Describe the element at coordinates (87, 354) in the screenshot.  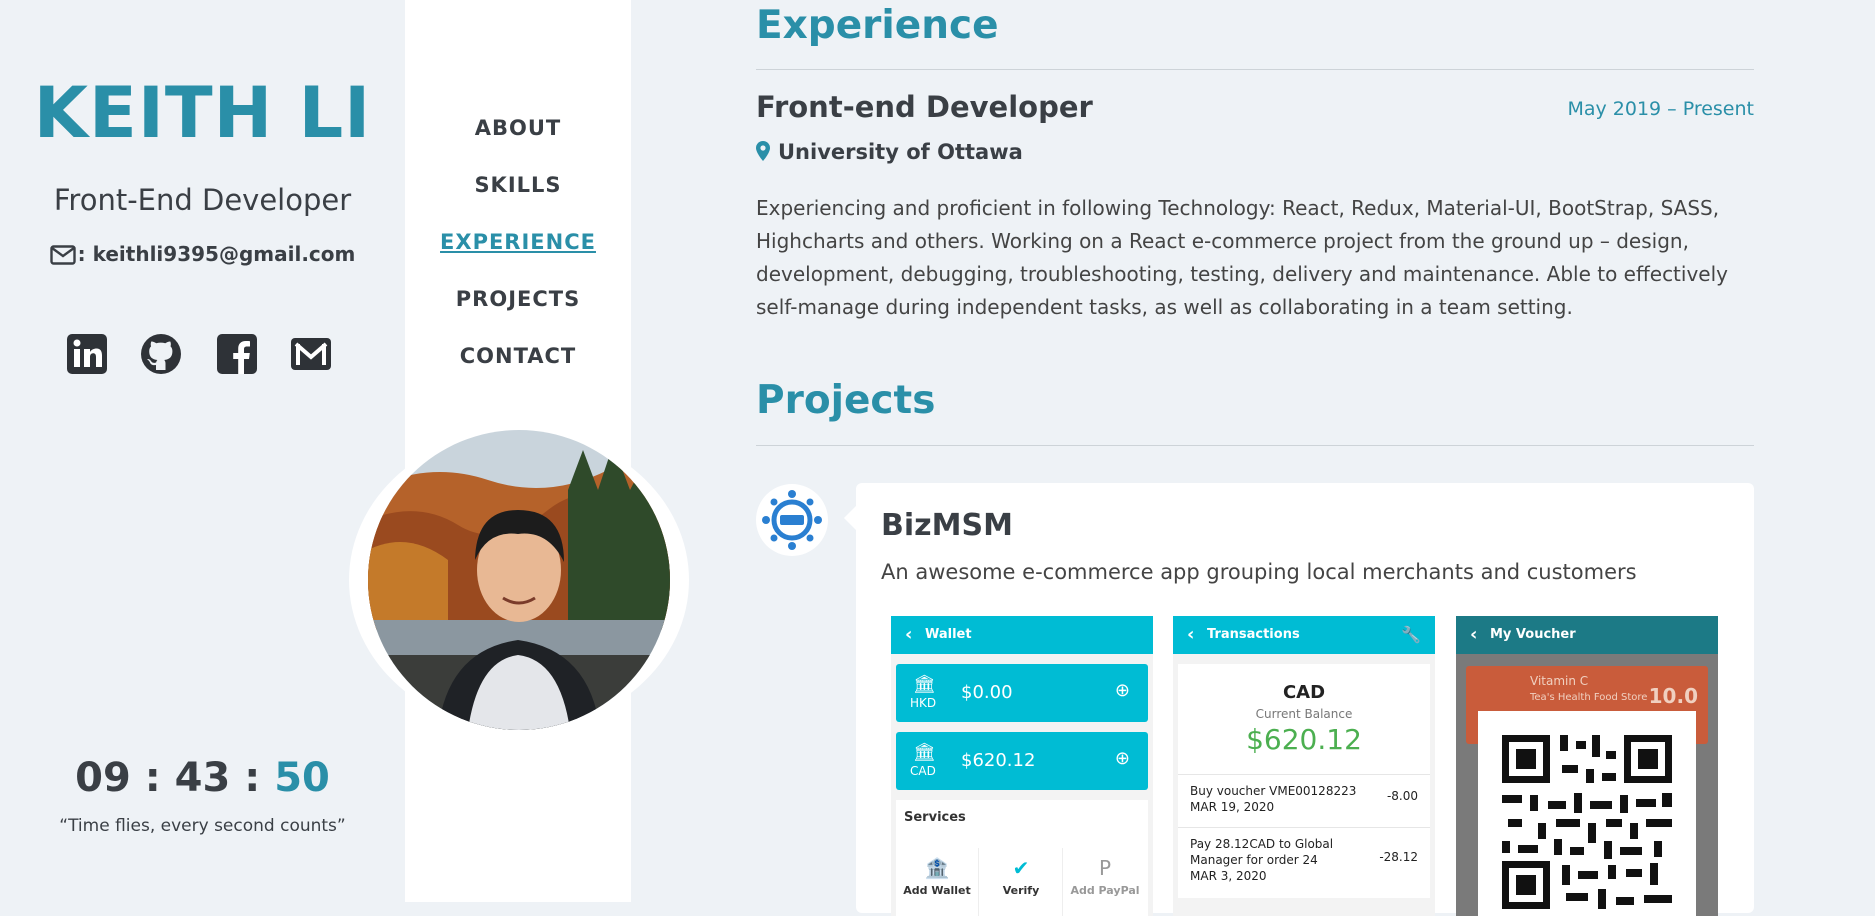
I see `linkedin-icon` at that location.